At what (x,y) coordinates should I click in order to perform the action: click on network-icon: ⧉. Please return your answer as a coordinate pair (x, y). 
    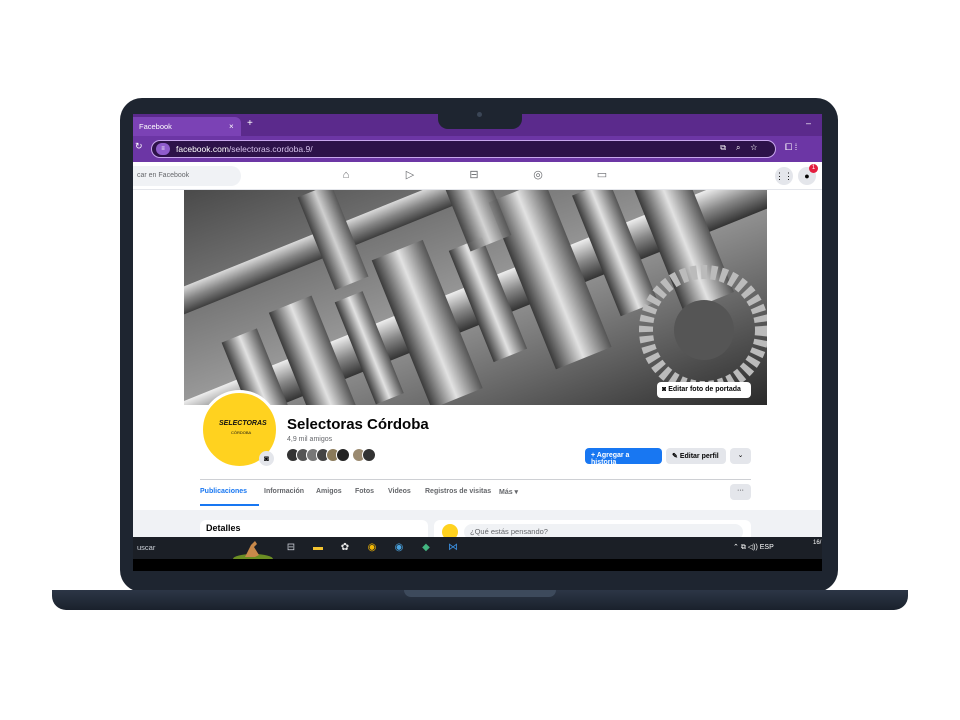
    Looking at the image, I should click on (744, 547).